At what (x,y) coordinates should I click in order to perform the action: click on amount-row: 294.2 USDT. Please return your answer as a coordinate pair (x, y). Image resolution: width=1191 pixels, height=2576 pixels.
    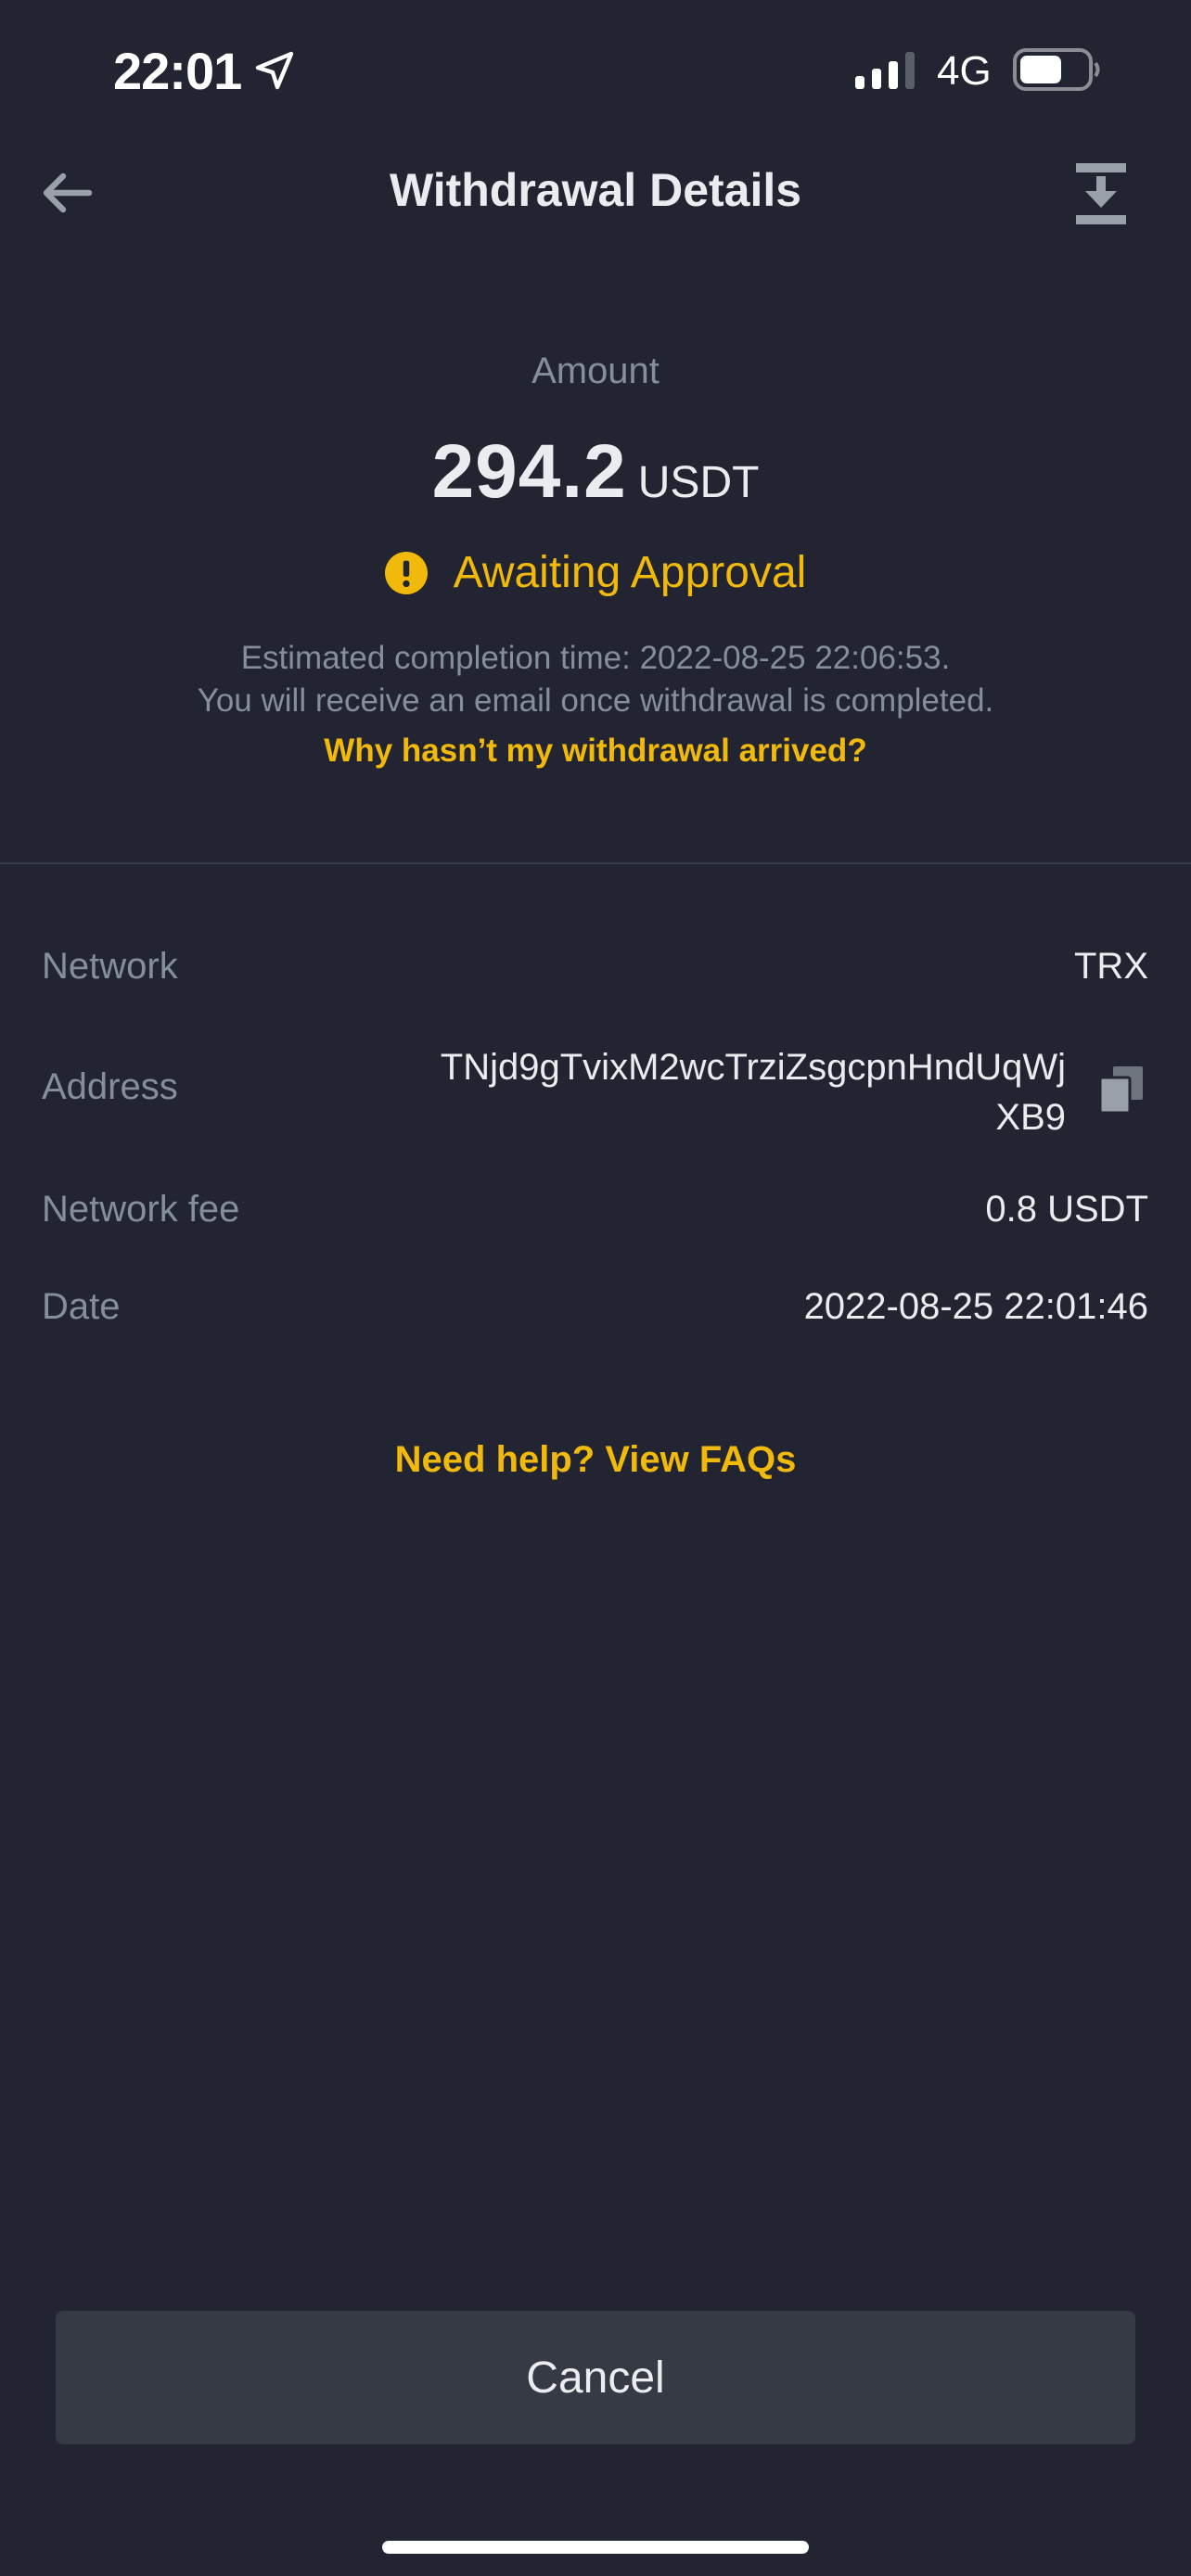
    Looking at the image, I should click on (595, 472).